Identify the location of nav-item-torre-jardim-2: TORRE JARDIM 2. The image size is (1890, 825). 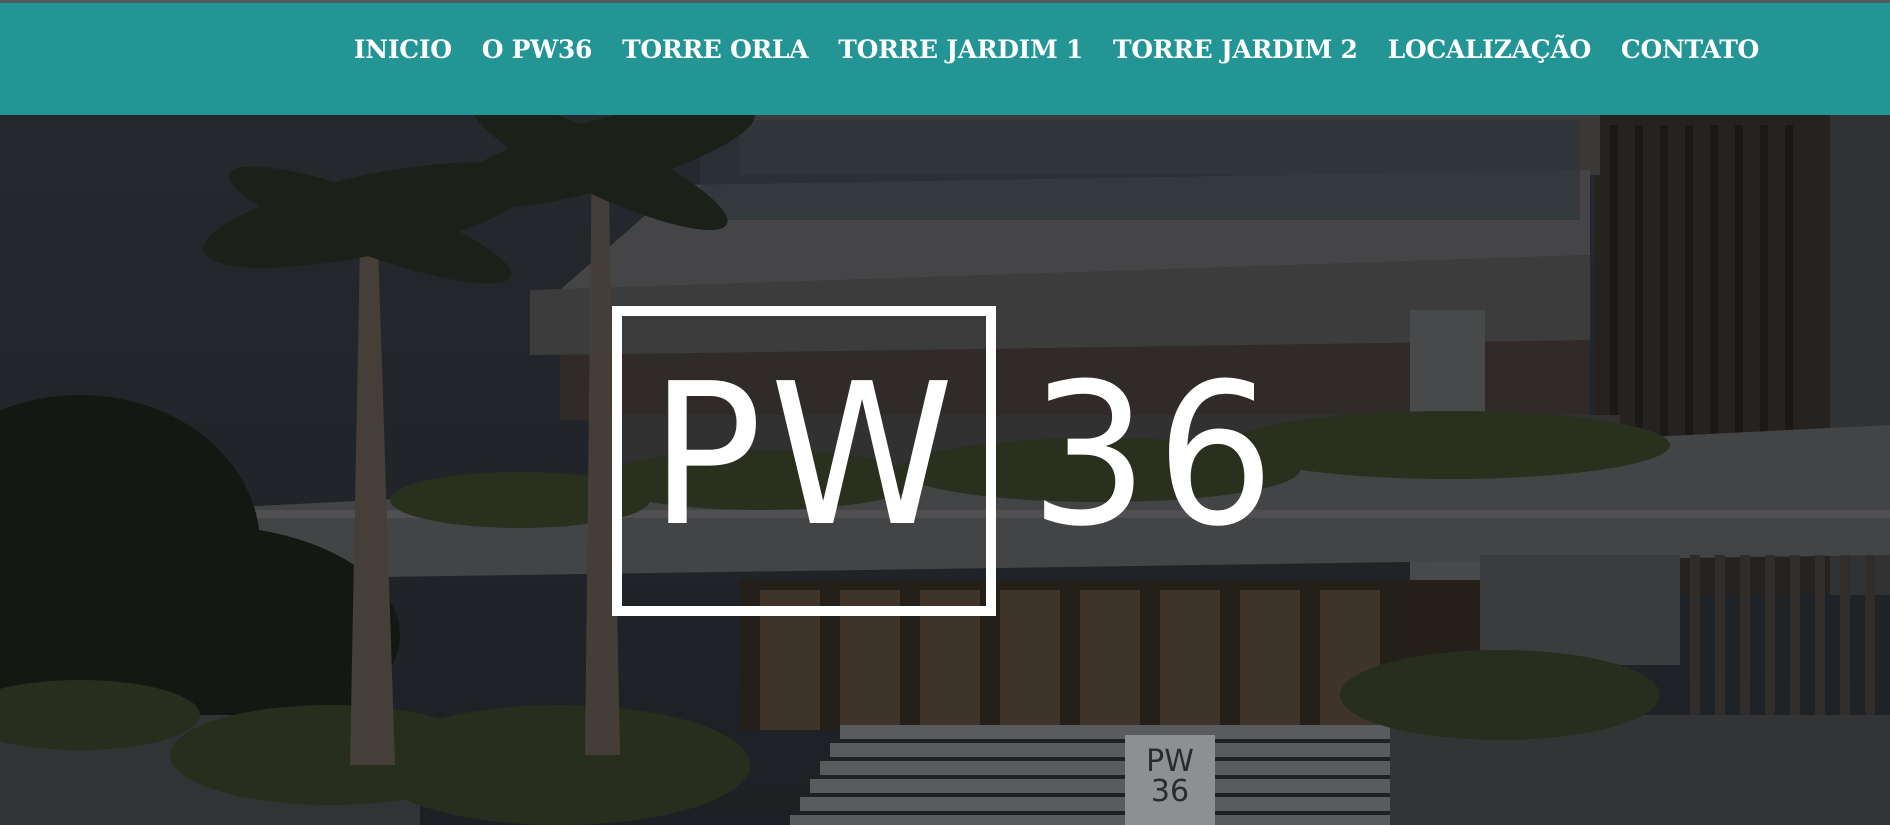
(1235, 49).